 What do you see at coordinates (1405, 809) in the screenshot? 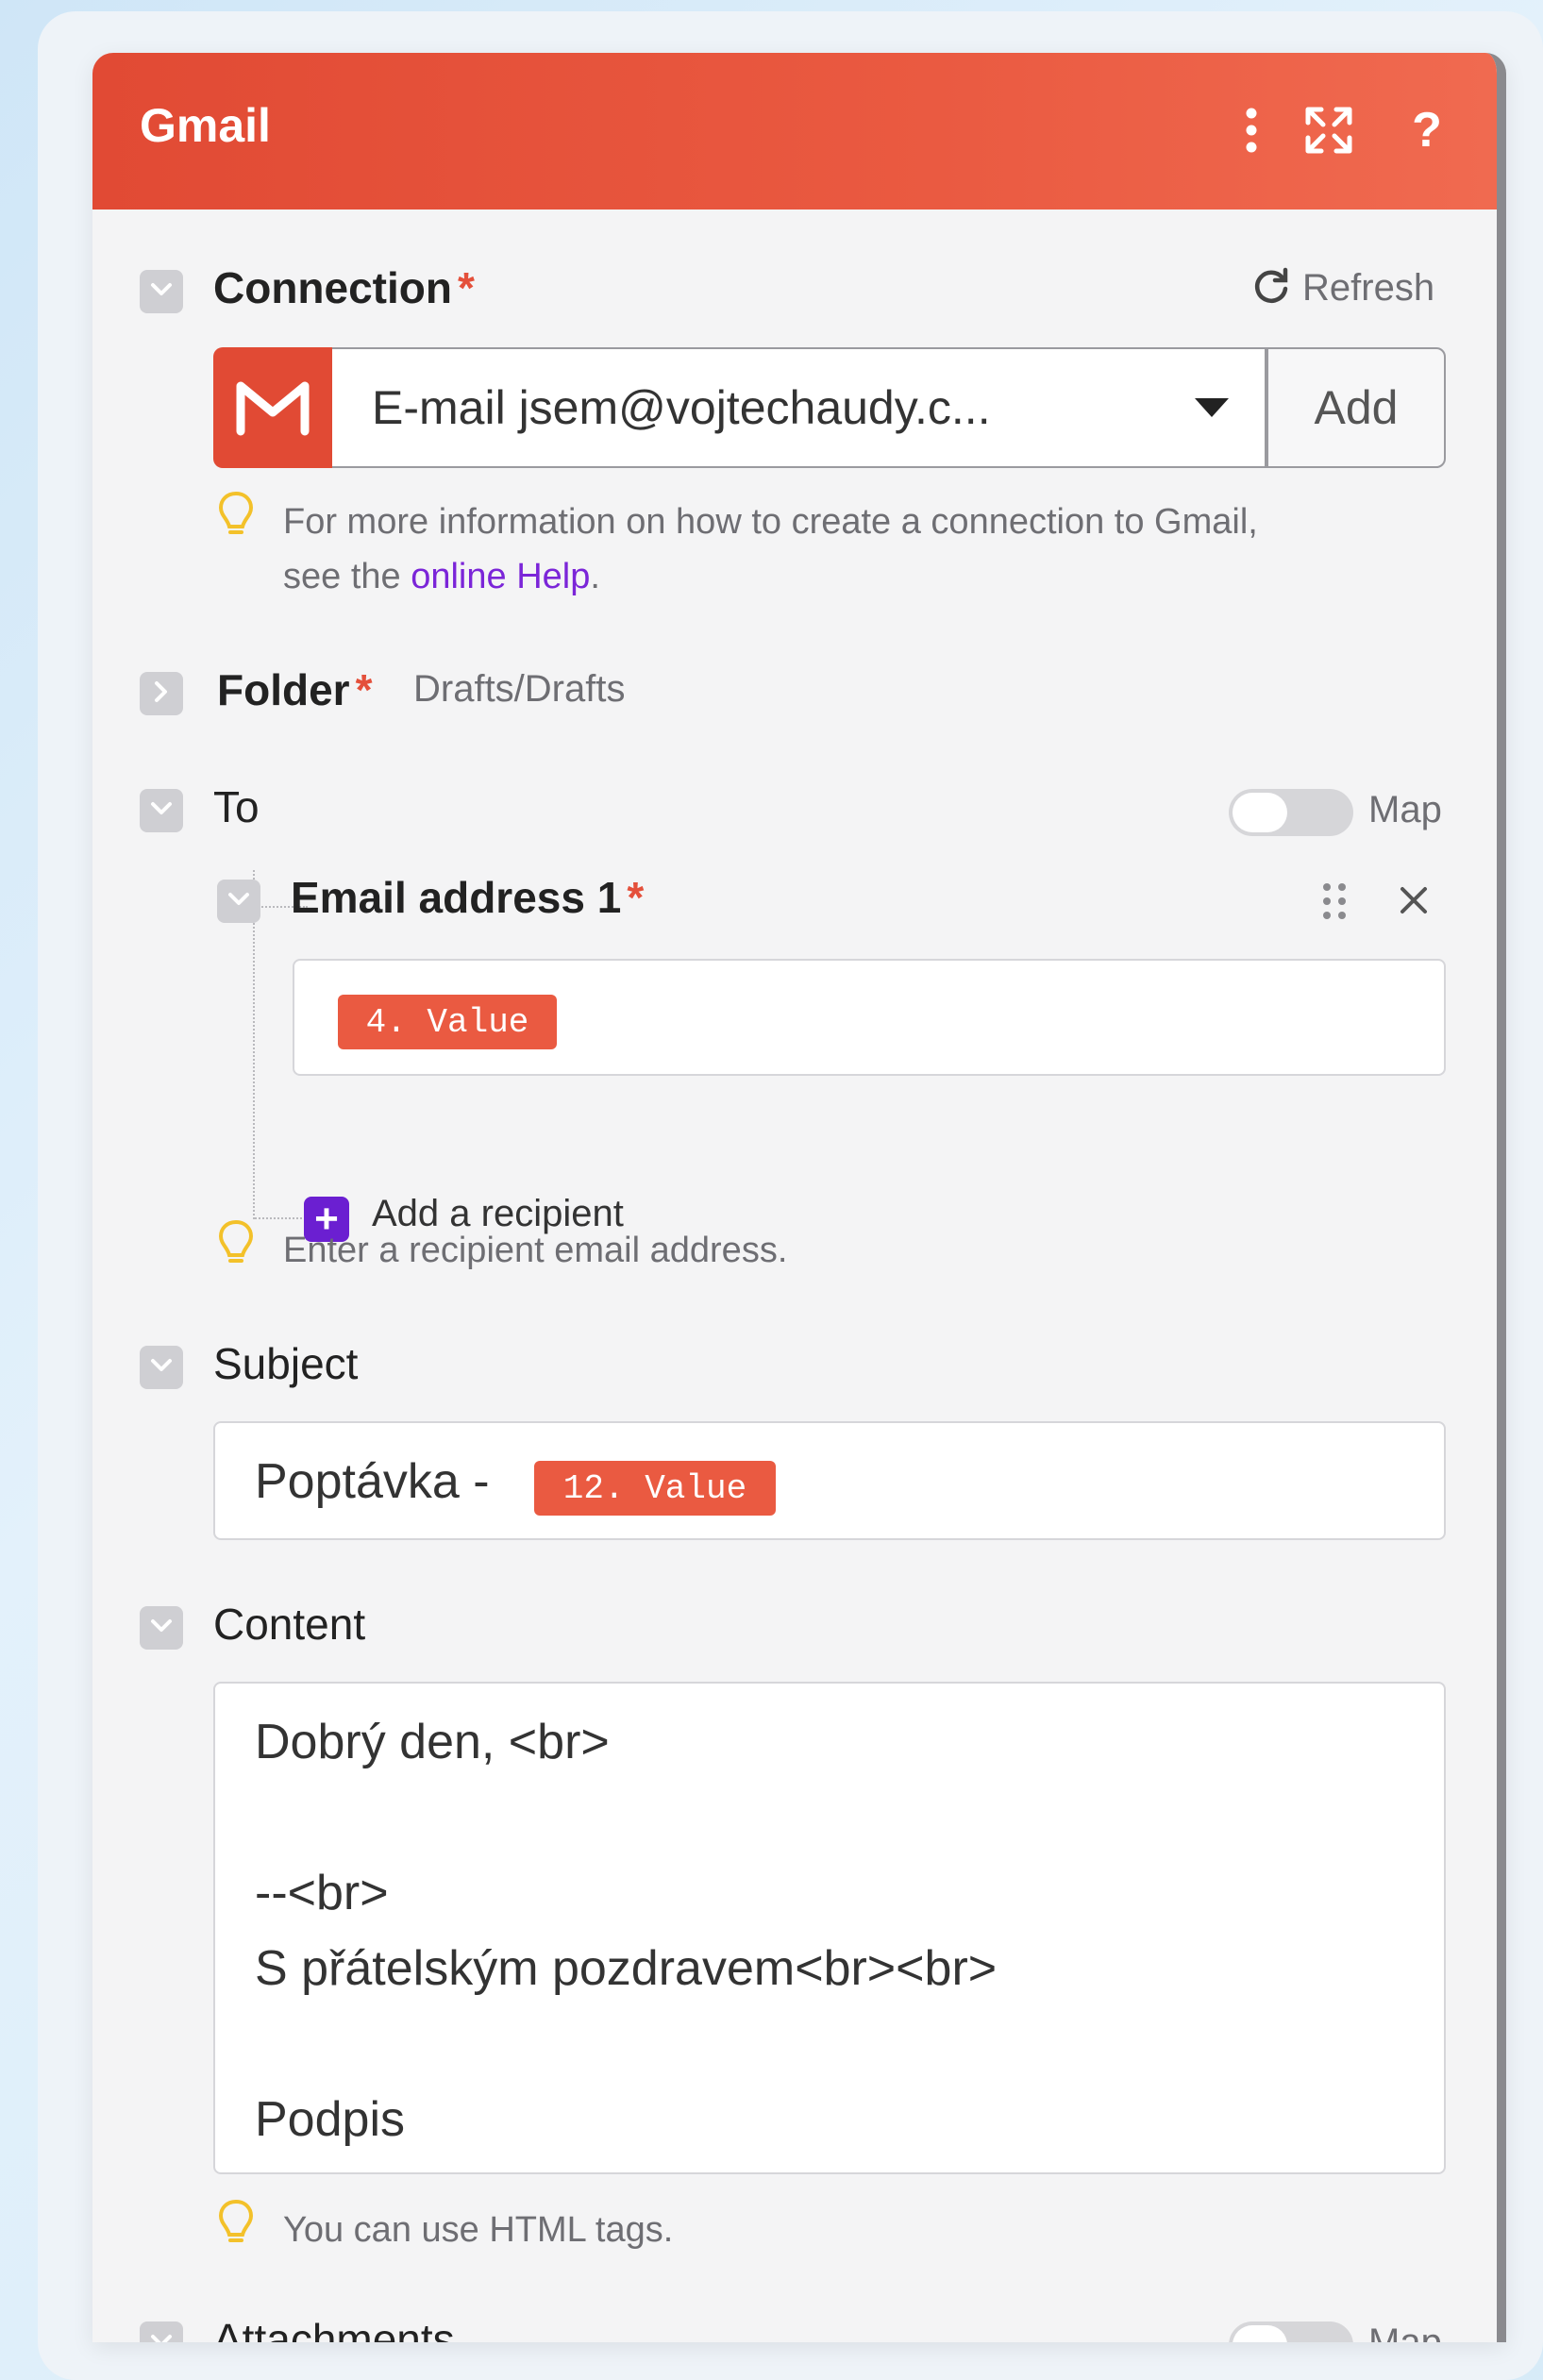
I see `to-map-label: Map` at bounding box center [1405, 809].